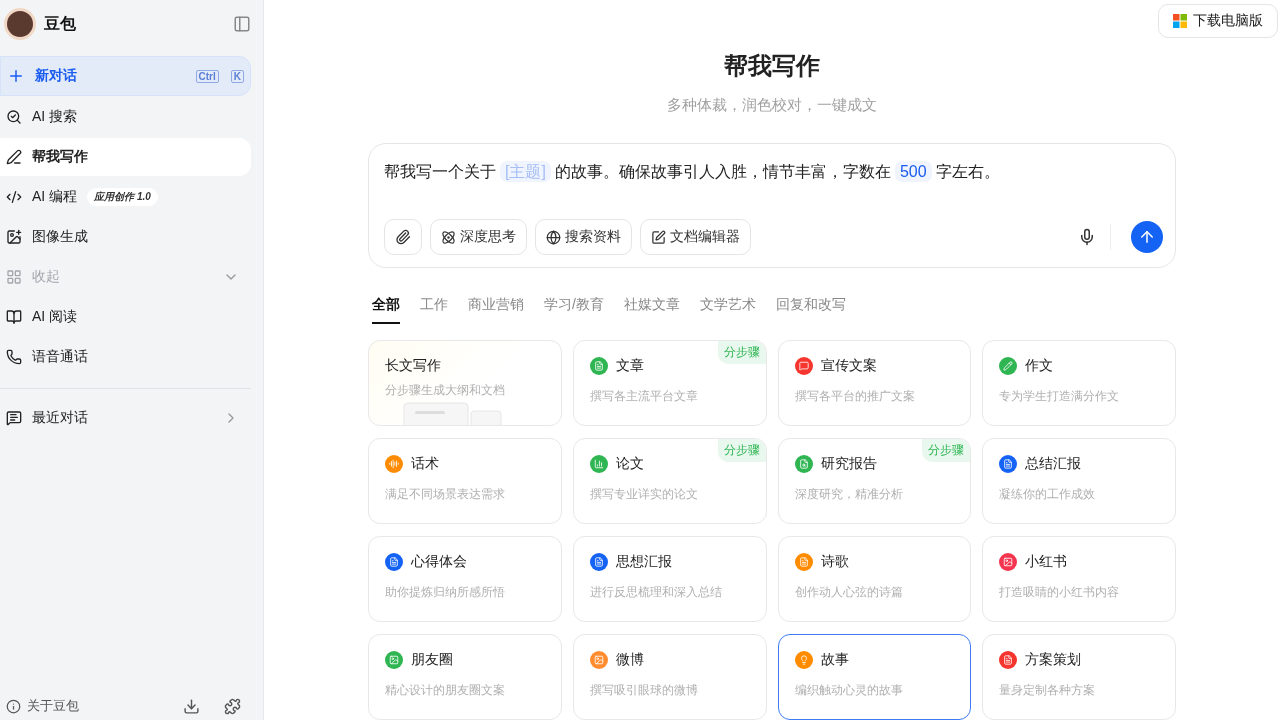 The width and height of the screenshot is (1280, 720). Describe the element at coordinates (629, 366) in the screenshot. I see `card-title: 文章` at that location.